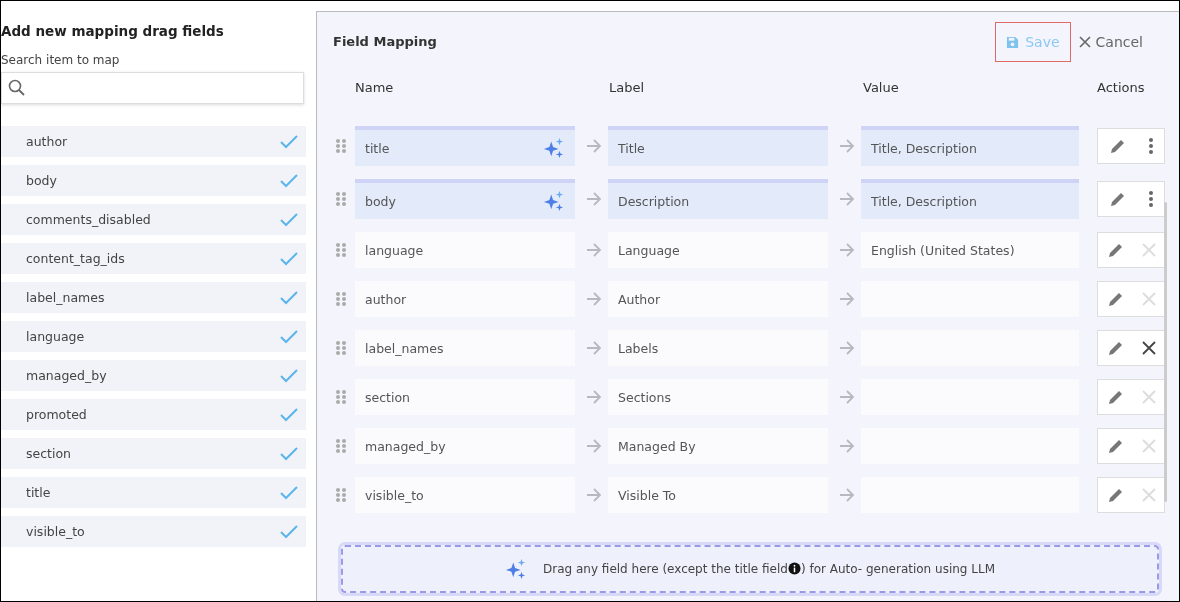 This screenshot has width=1180, height=602. Describe the element at coordinates (718, 146) in the screenshot. I see `label-field: Title` at that location.